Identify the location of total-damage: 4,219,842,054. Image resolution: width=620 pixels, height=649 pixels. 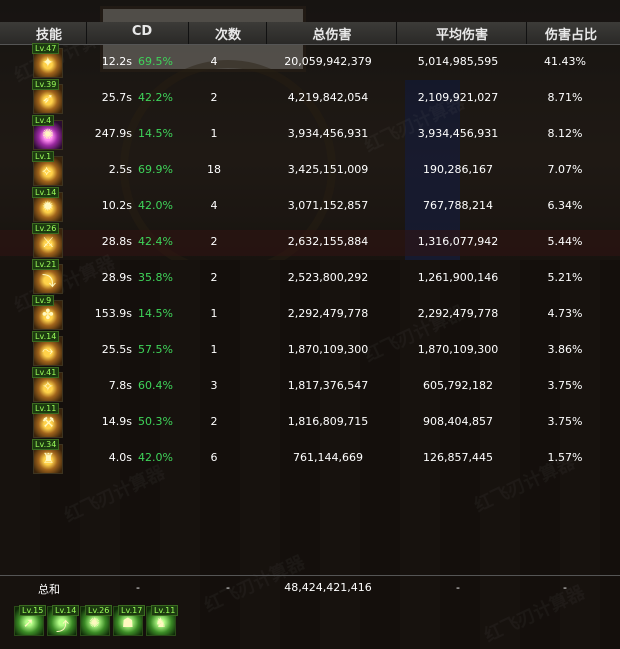
(328, 97).